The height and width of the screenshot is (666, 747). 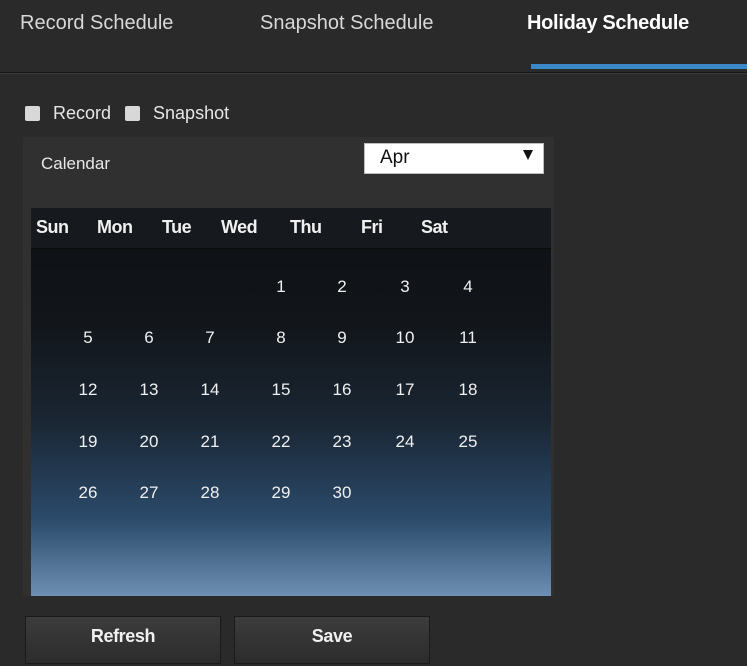 What do you see at coordinates (52, 227) in the screenshot?
I see `weekday-sun: Sun` at bounding box center [52, 227].